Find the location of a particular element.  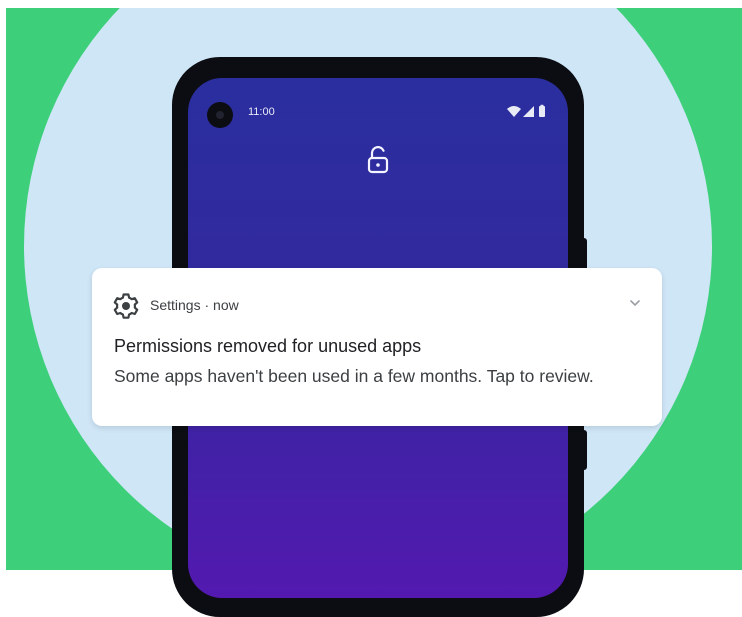

status-icons is located at coordinates (526, 110).